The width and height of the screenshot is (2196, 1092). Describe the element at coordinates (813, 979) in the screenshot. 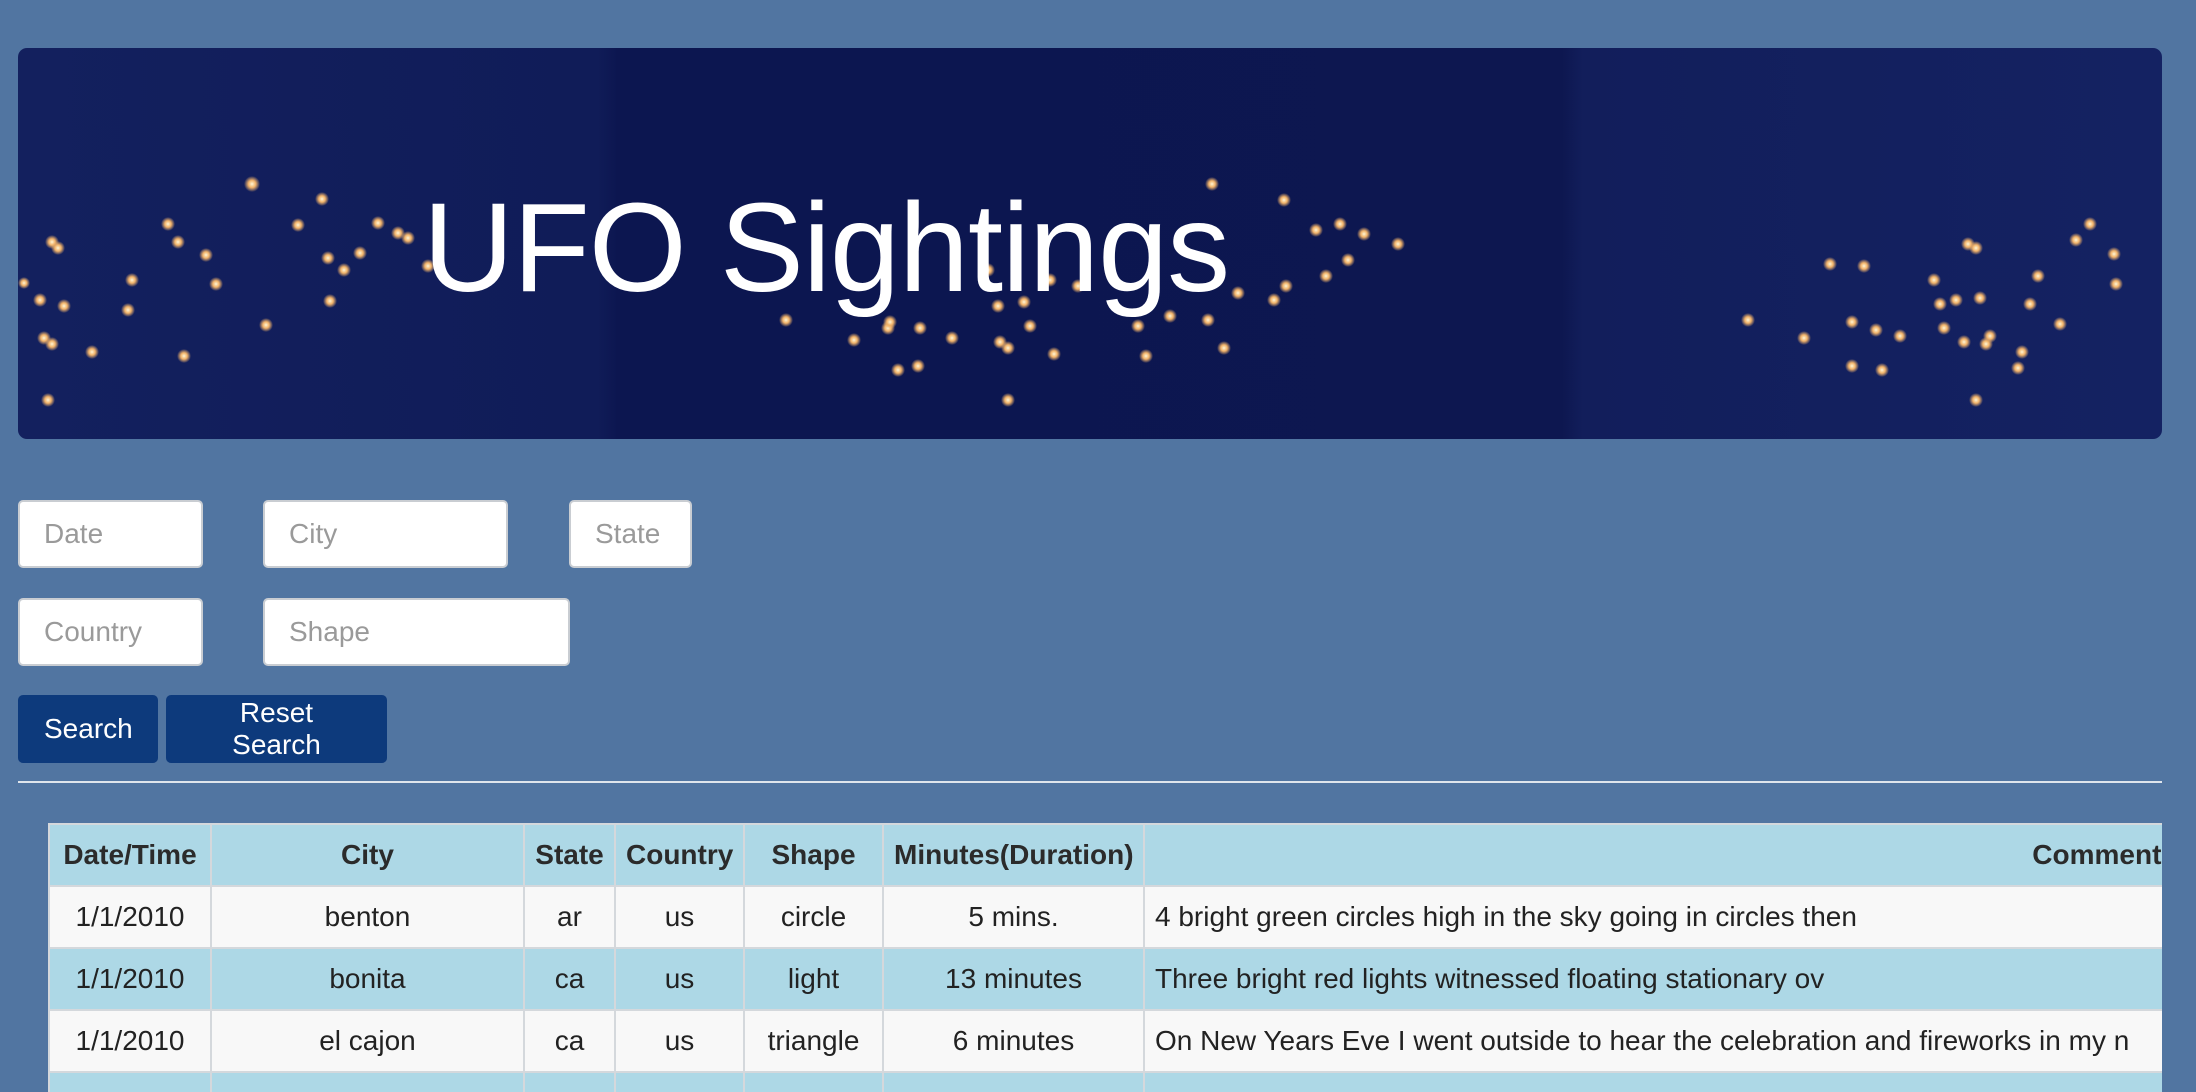

I see `cell-shape: light` at that location.